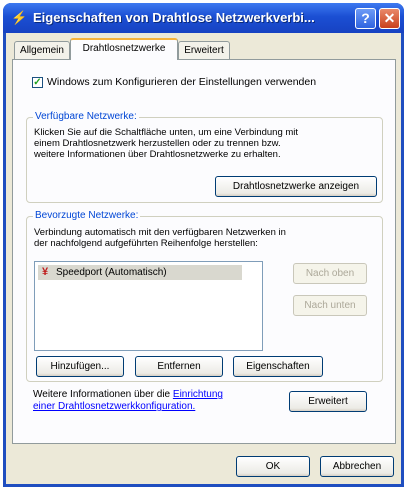  What do you see at coordinates (37, 82) in the screenshot?
I see `config-checkbox: ✓` at bounding box center [37, 82].